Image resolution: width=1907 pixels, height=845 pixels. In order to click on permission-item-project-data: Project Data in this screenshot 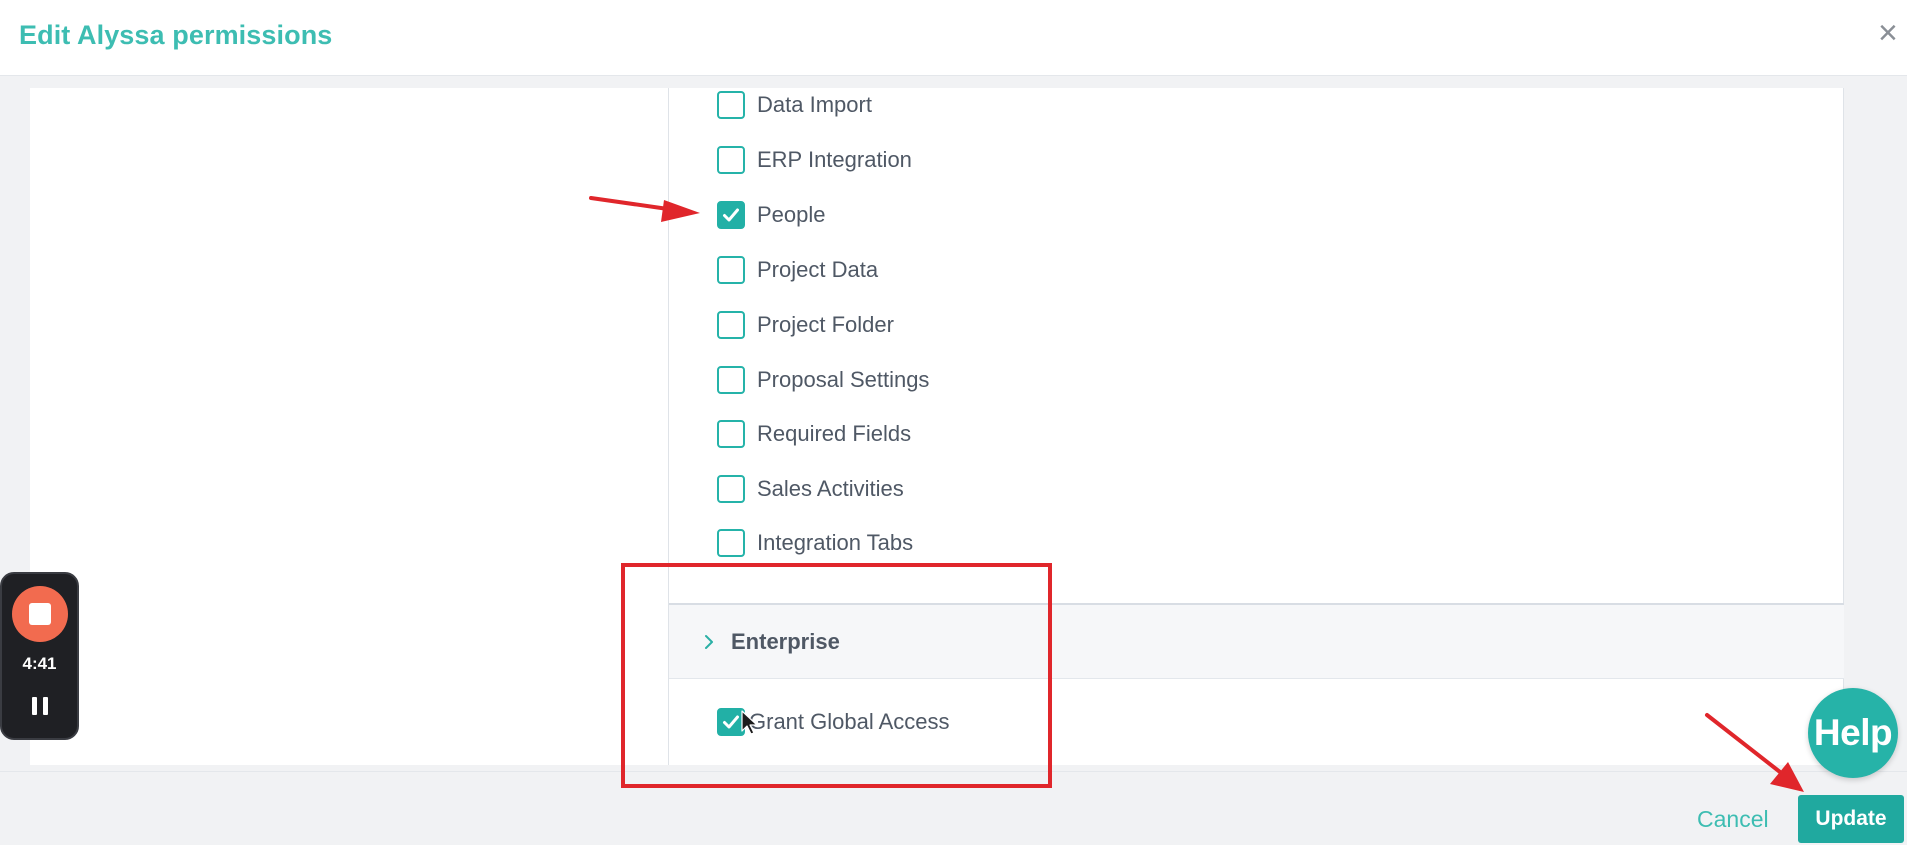, I will do `click(797, 270)`.